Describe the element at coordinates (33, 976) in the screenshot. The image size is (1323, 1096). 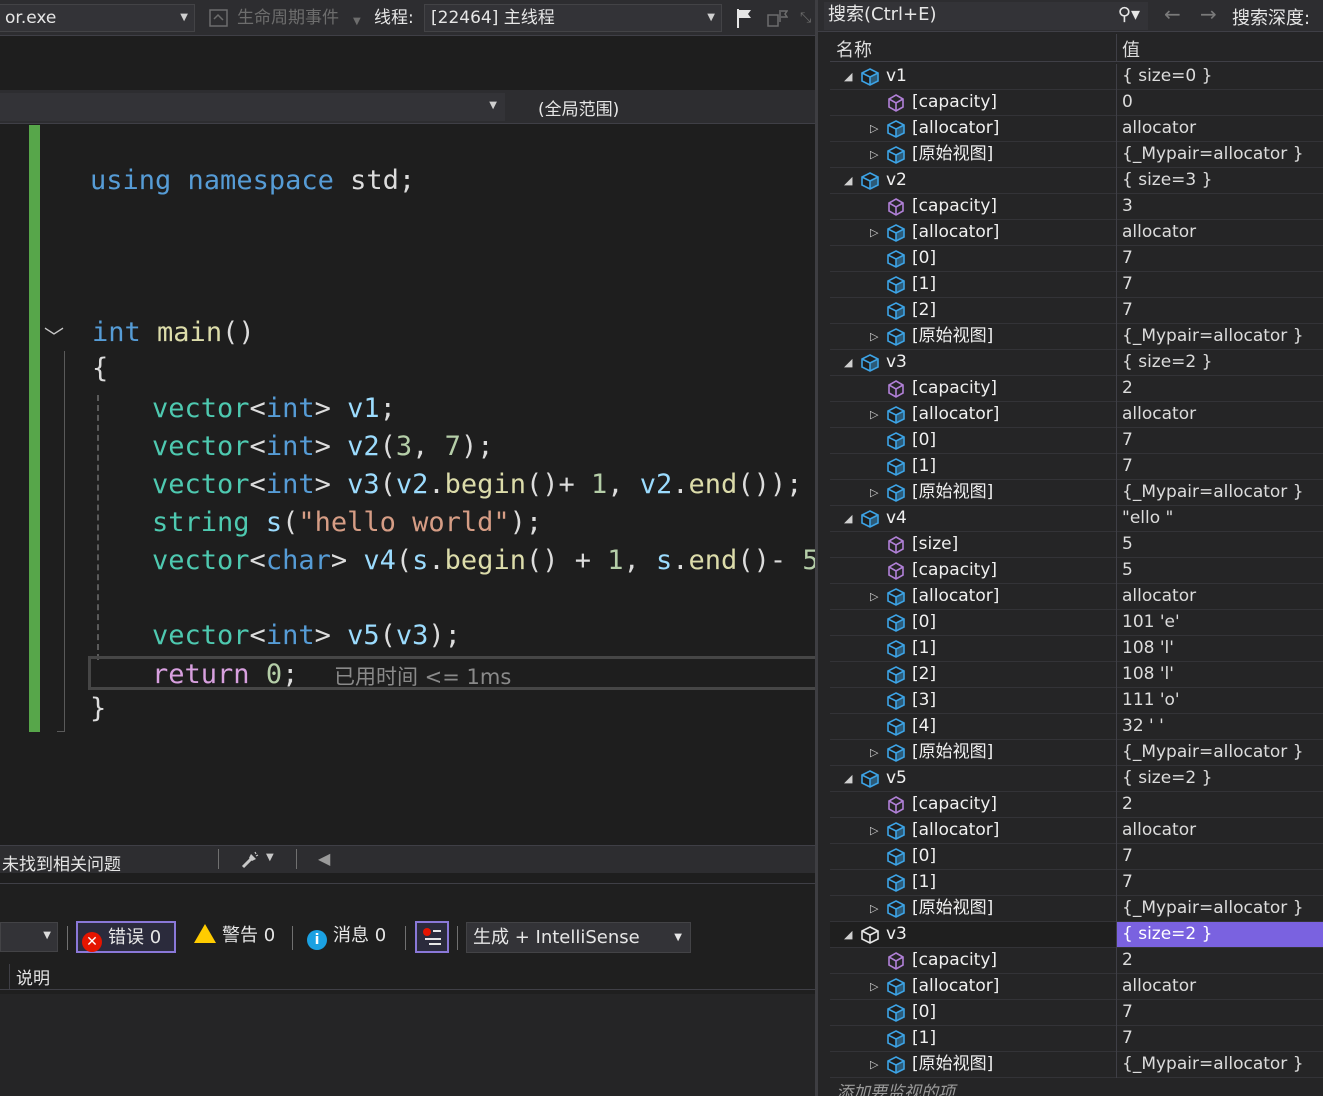
I see `description-column-header: 说明` at that location.